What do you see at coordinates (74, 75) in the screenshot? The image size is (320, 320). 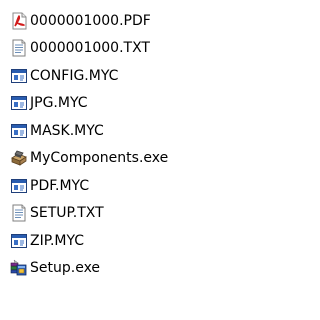 I see `file-name: CONFIG.MYC` at bounding box center [74, 75].